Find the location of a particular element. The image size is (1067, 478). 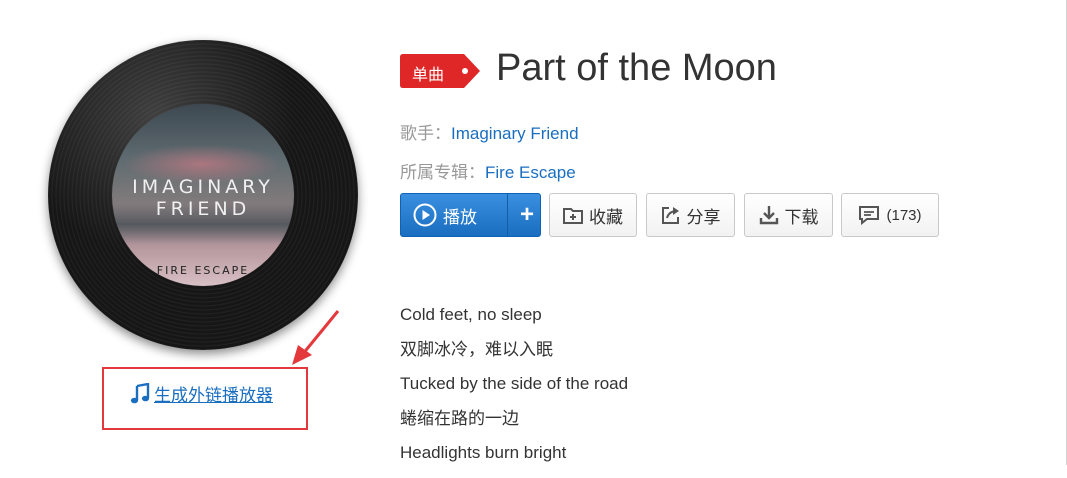

album-label: 所属专辑： is located at coordinates (442, 172).